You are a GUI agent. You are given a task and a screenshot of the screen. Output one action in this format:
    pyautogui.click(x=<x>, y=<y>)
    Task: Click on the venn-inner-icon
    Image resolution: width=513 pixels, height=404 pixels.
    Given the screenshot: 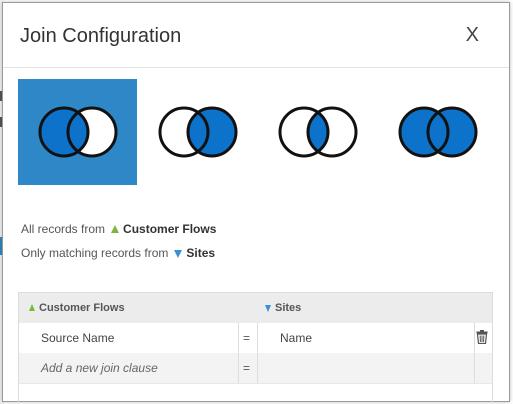 What is the action you would take?
    pyautogui.click(x=317, y=132)
    